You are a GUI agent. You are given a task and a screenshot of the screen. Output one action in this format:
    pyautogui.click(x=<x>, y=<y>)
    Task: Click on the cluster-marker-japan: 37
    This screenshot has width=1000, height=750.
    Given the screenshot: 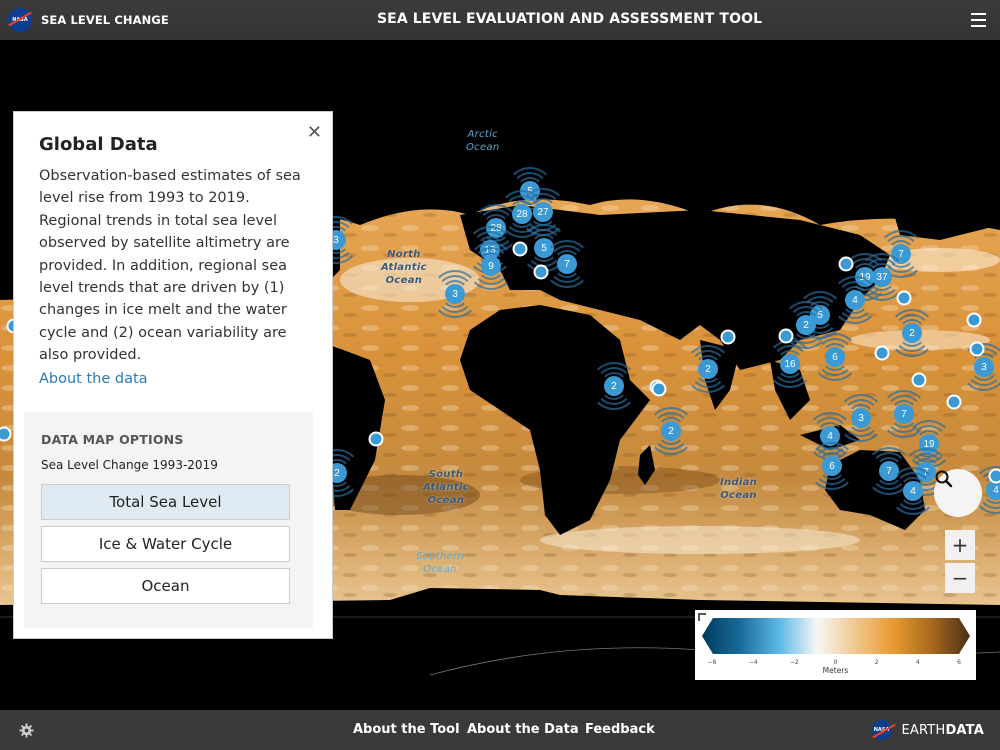 What is the action you would take?
    pyautogui.click(x=882, y=277)
    